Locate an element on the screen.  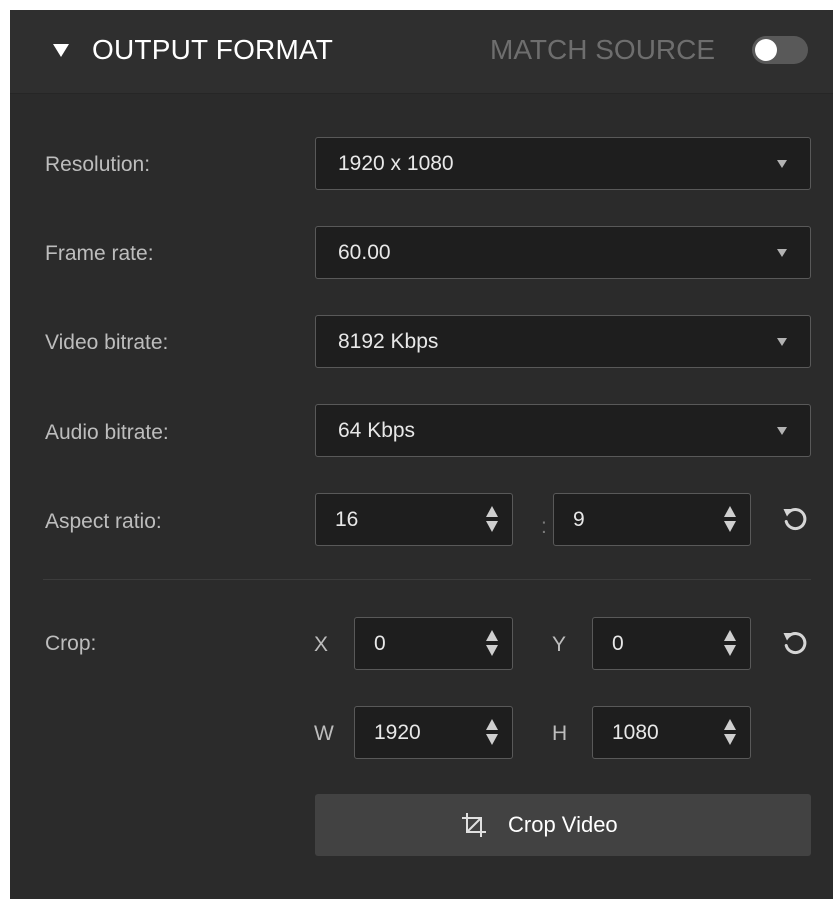
crop-x-value: 0 is located at coordinates (380, 643).